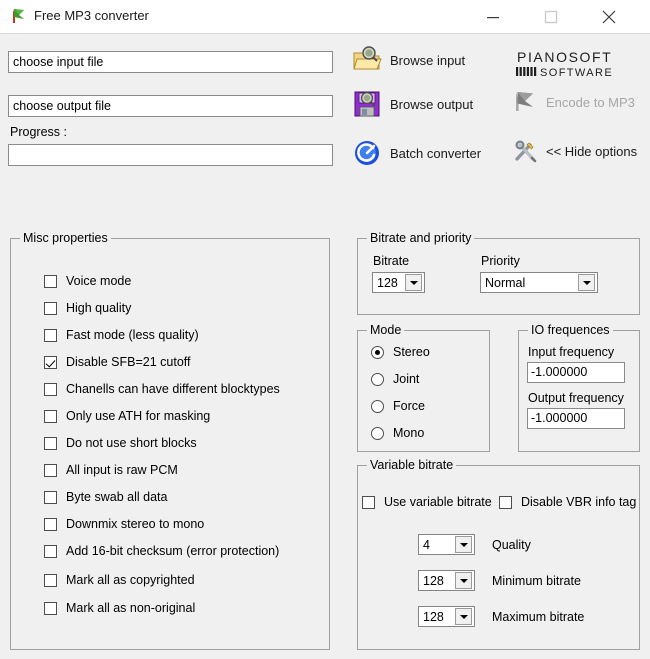  Describe the element at coordinates (576, 372) in the screenshot. I see `input-frequency-field: -1.000000` at that location.